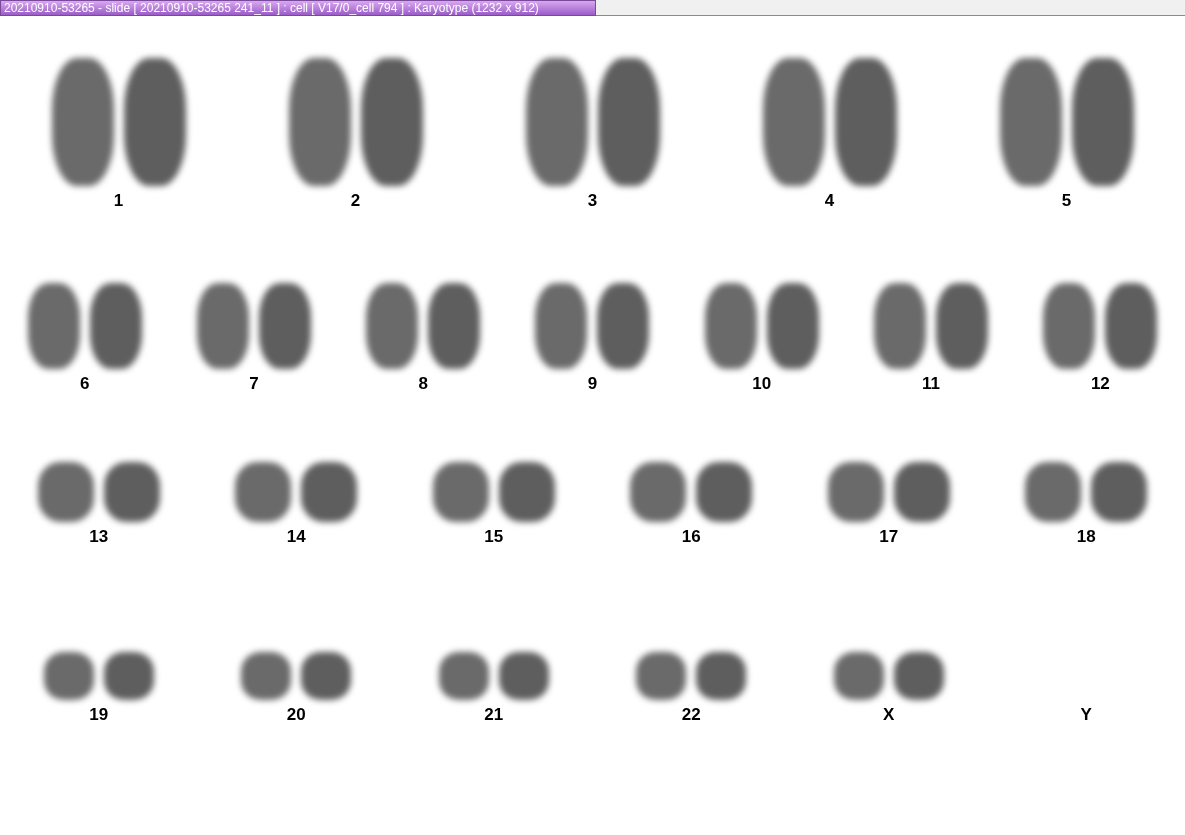  I want to click on chromosome-label: 18, so click(1086, 536).